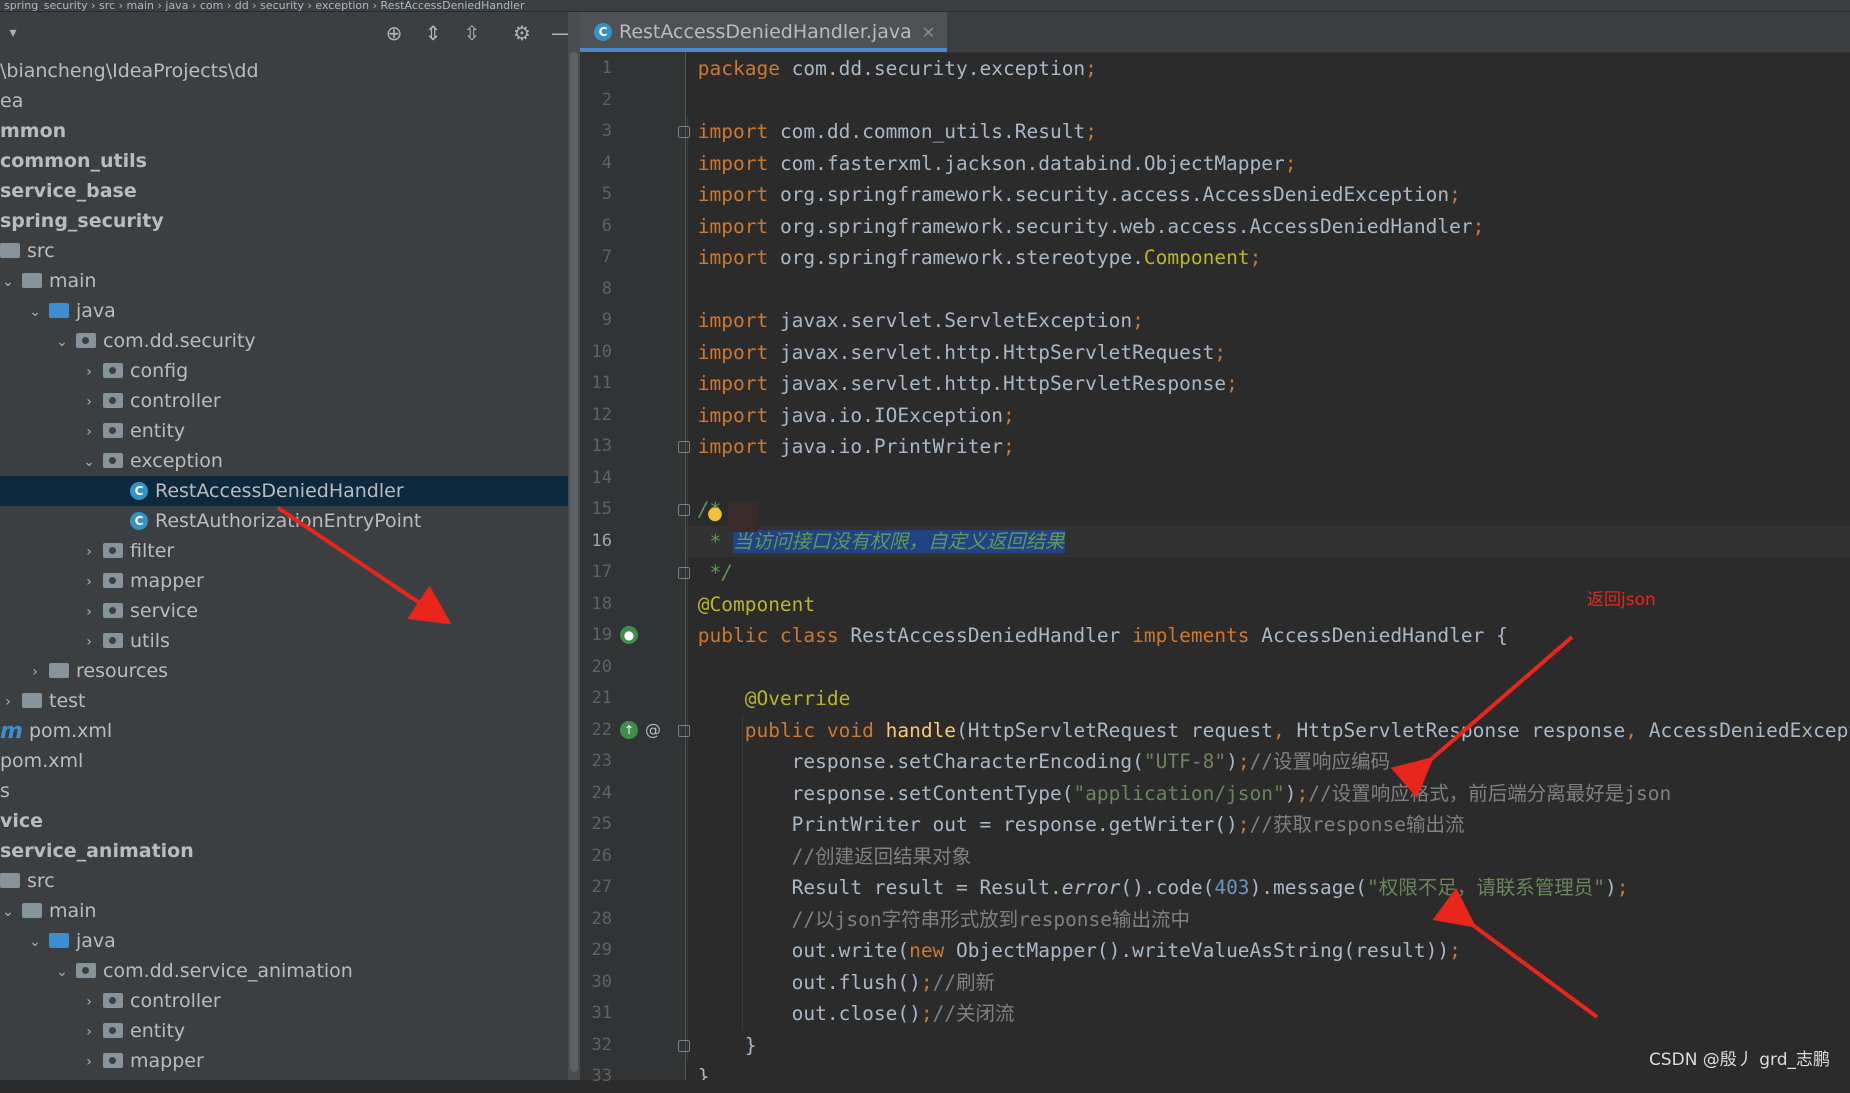 The image size is (1850, 1093). Describe the element at coordinates (991, 635) in the screenshot. I see `code-token: RestAccessDeniedHandler` at that location.